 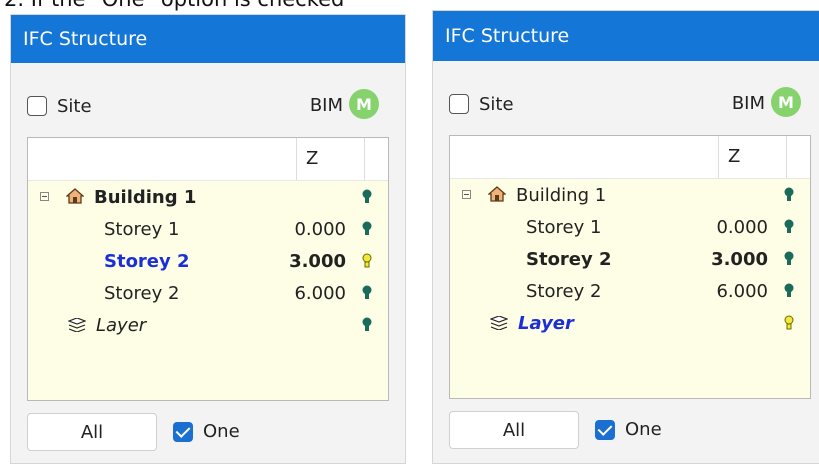 I want to click on tree-row-storey-current: Storey 2 3.000, so click(x=630, y=260).